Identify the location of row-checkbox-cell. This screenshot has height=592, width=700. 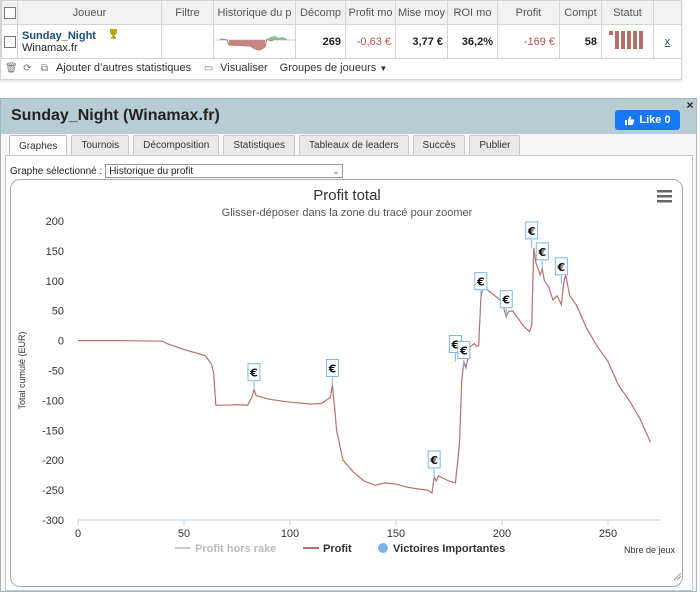
(9, 41).